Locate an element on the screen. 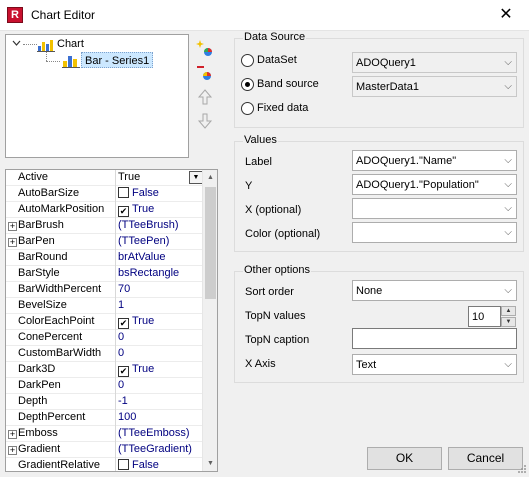 Image resolution: width=529 pixels, height=477 pixels. collapse-icon is located at coordinates (16, 43).